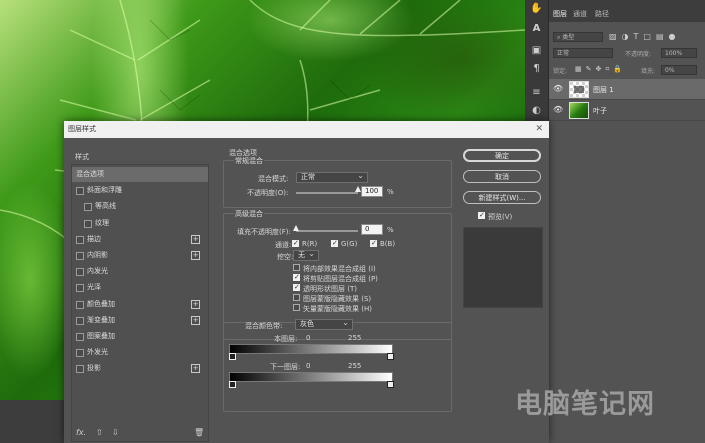 The width and height of the screenshot is (705, 443). I want to click on style-item: 投影 +, so click(140, 368).